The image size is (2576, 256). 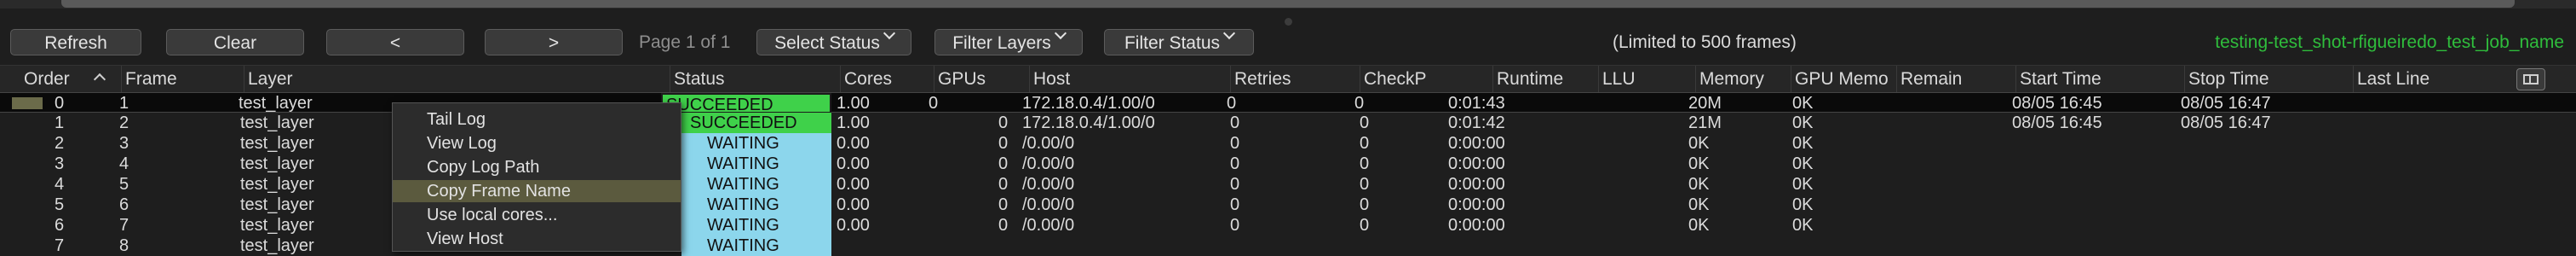 I want to click on column-header-frame: Frame, so click(x=183, y=79).